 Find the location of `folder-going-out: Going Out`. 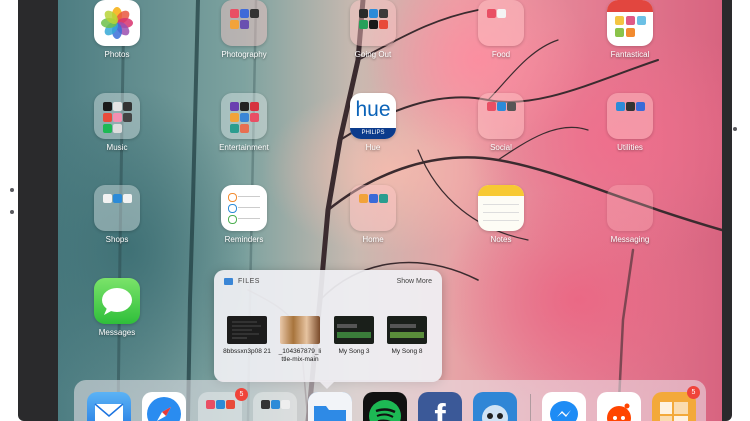

folder-going-out: Going Out is located at coordinates (373, 29).